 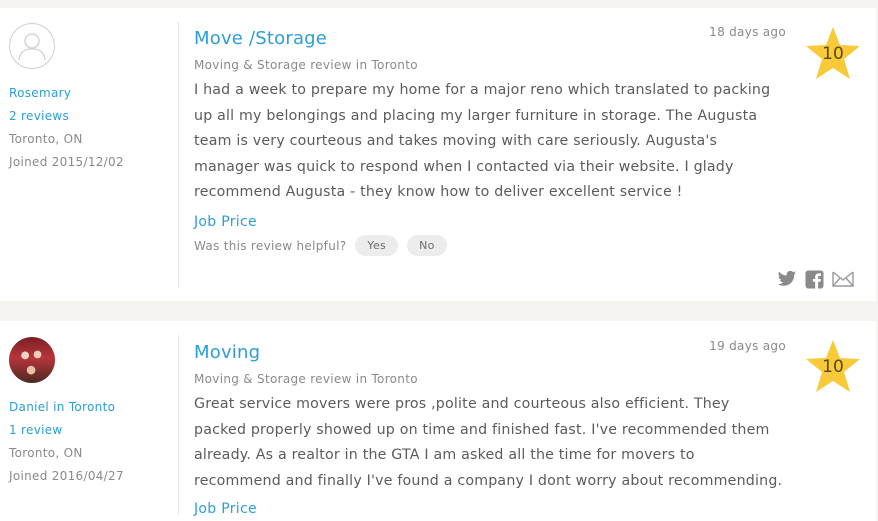 I want to click on review-title: Move /Storage, so click(x=260, y=38).